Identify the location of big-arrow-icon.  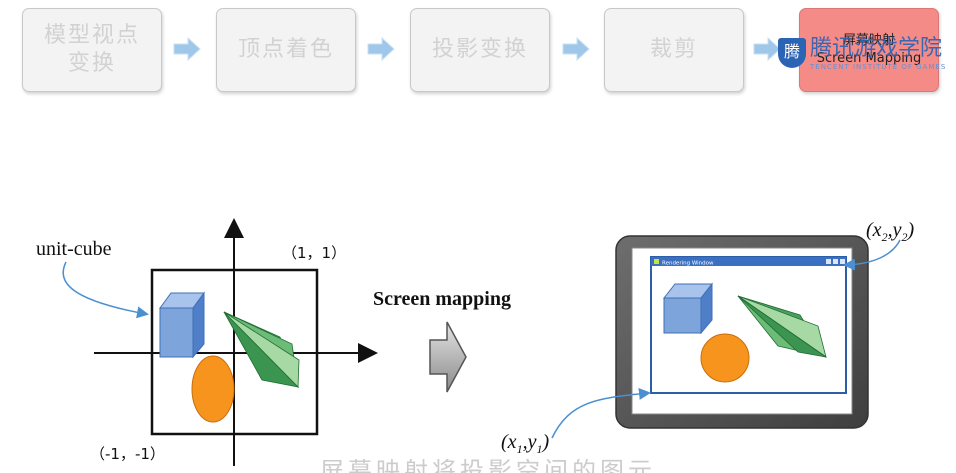
(448, 357).